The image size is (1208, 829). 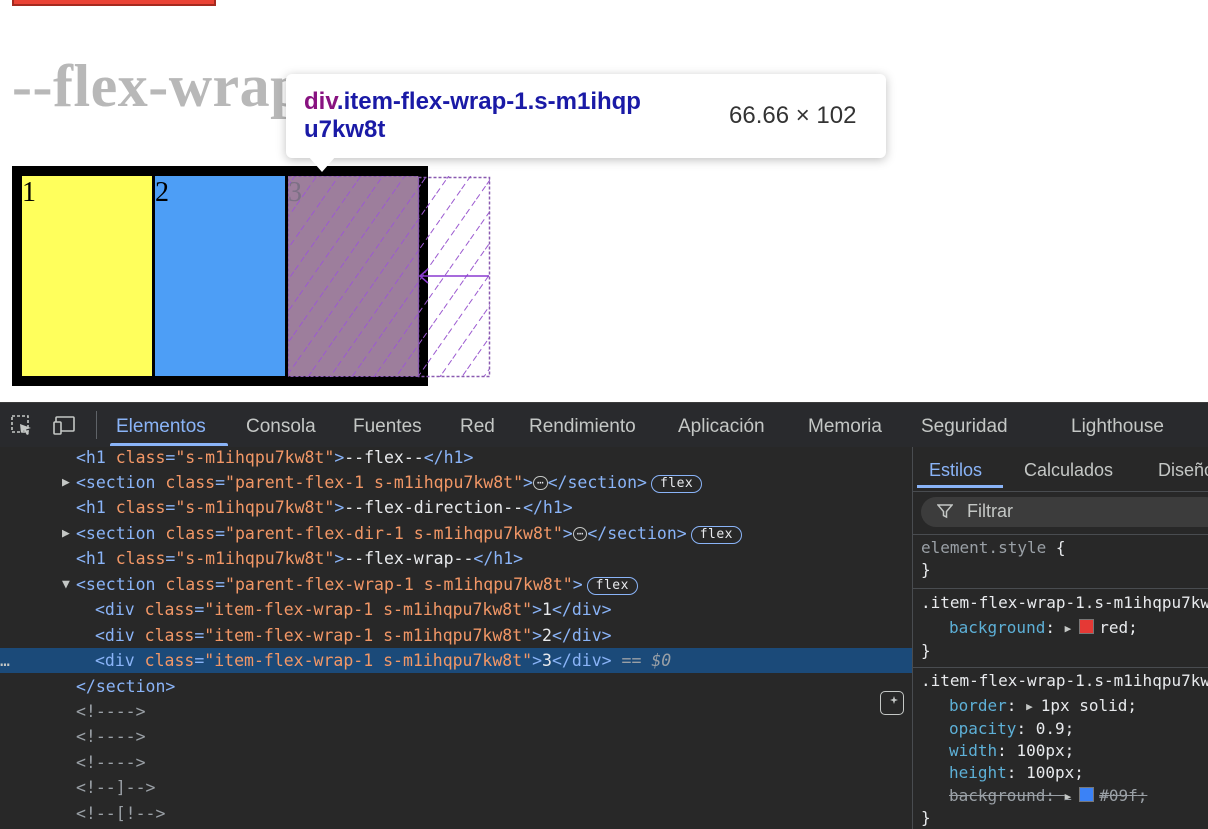 What do you see at coordinates (387, 425) in the screenshot?
I see `tab-sources: Fuentes` at bounding box center [387, 425].